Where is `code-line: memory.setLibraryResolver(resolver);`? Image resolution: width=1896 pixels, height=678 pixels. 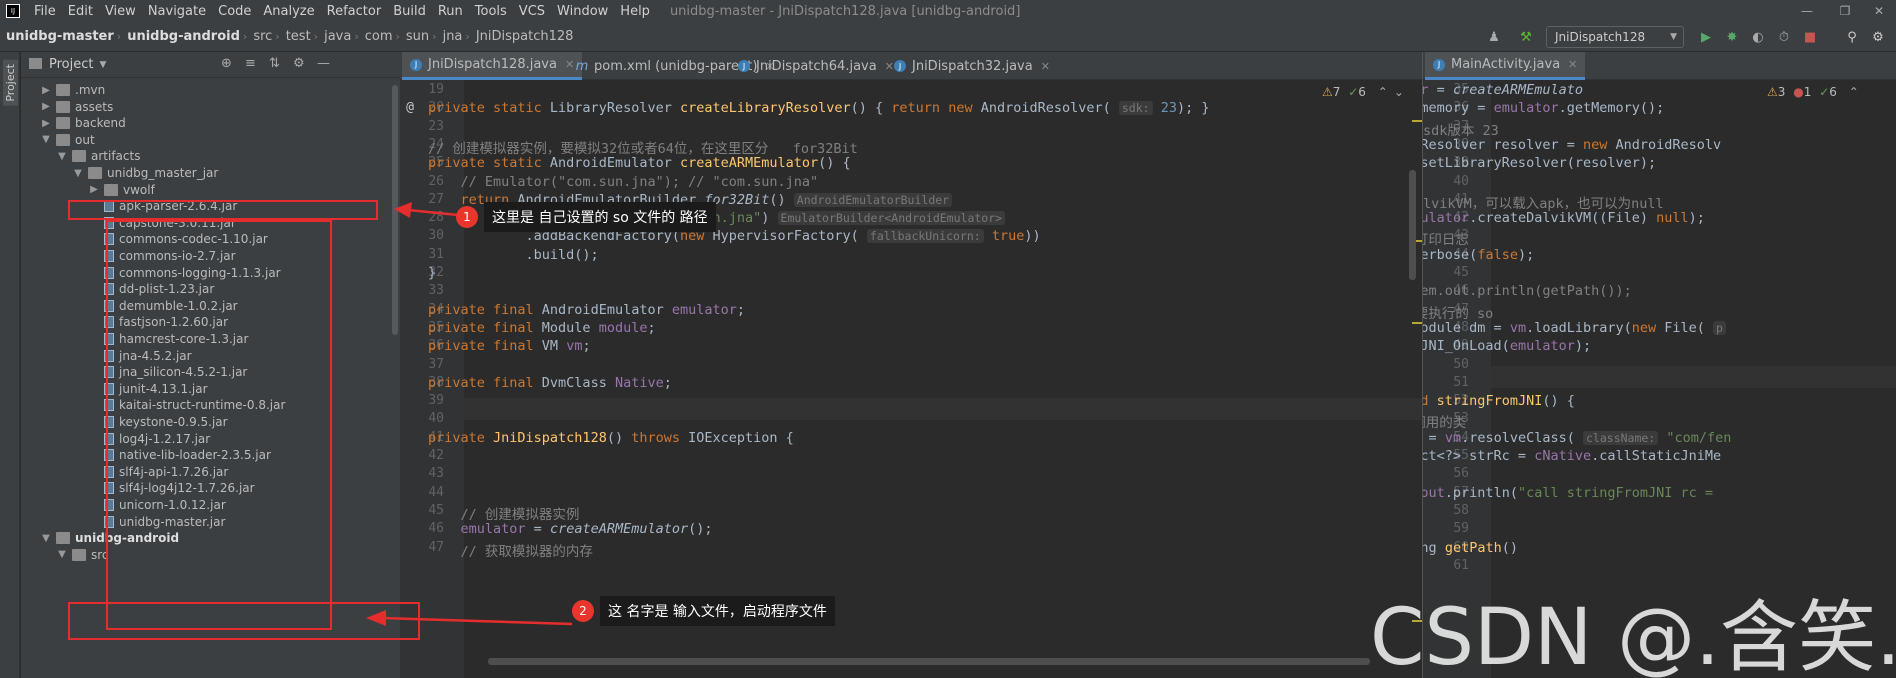
code-line: memory.setLibraryResolver(resolver); is located at coordinates (1539, 163).